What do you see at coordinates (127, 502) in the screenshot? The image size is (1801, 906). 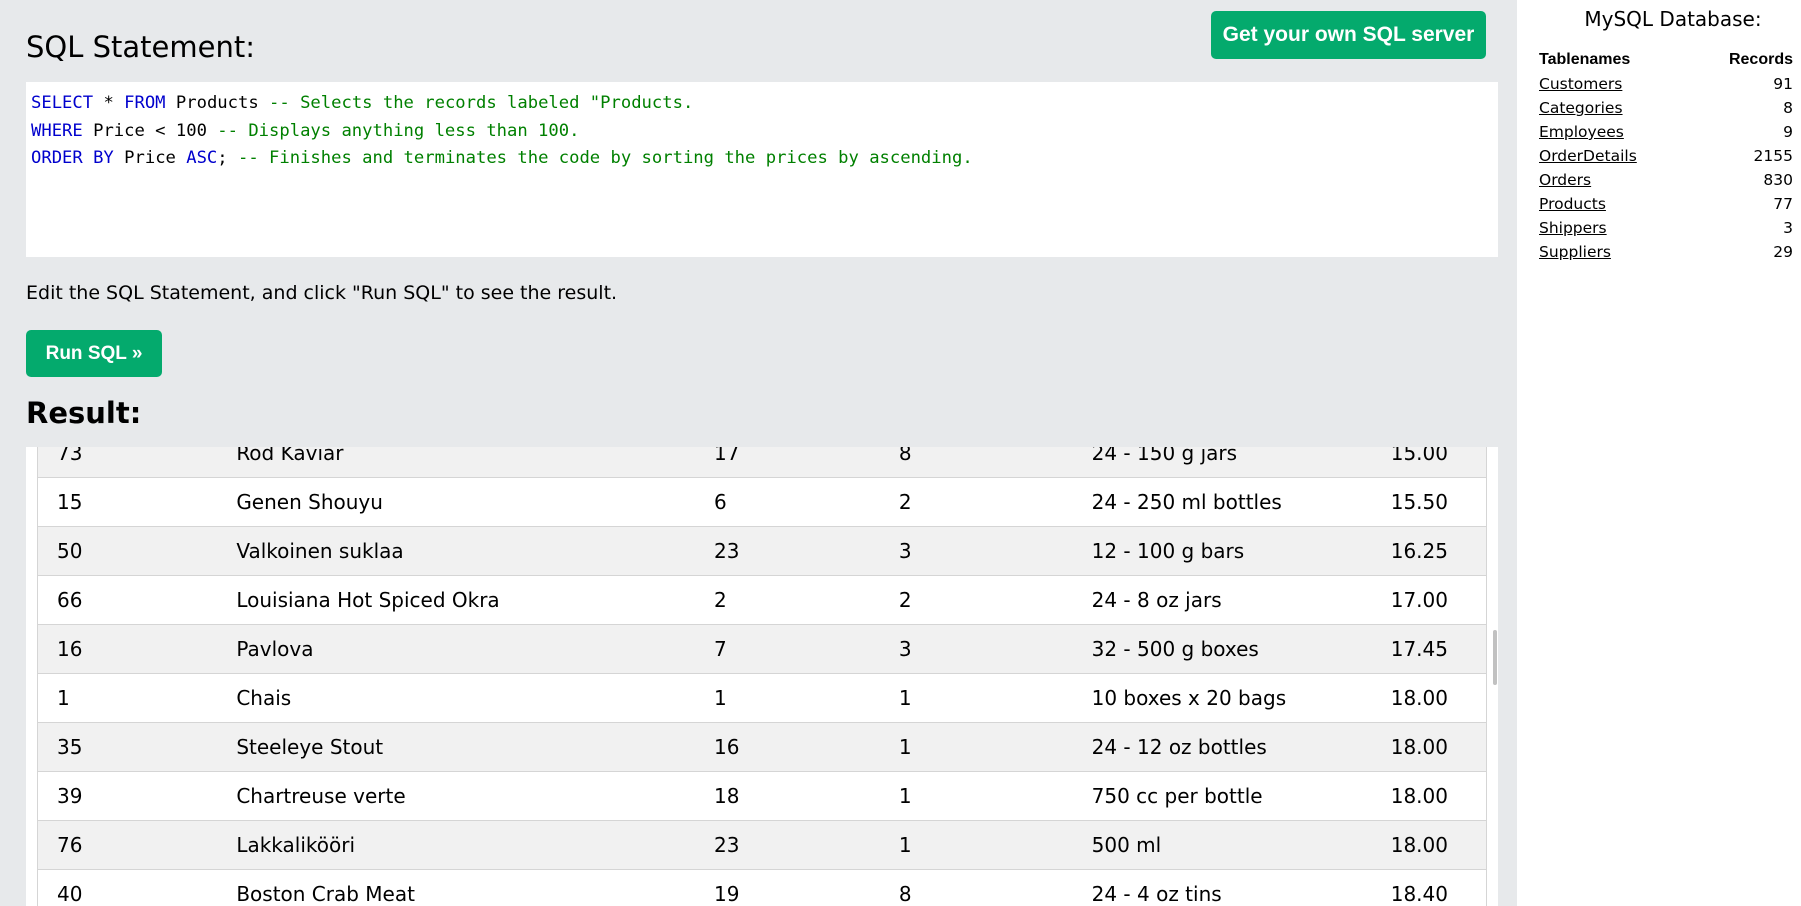 I see `product-id-cell: 15` at bounding box center [127, 502].